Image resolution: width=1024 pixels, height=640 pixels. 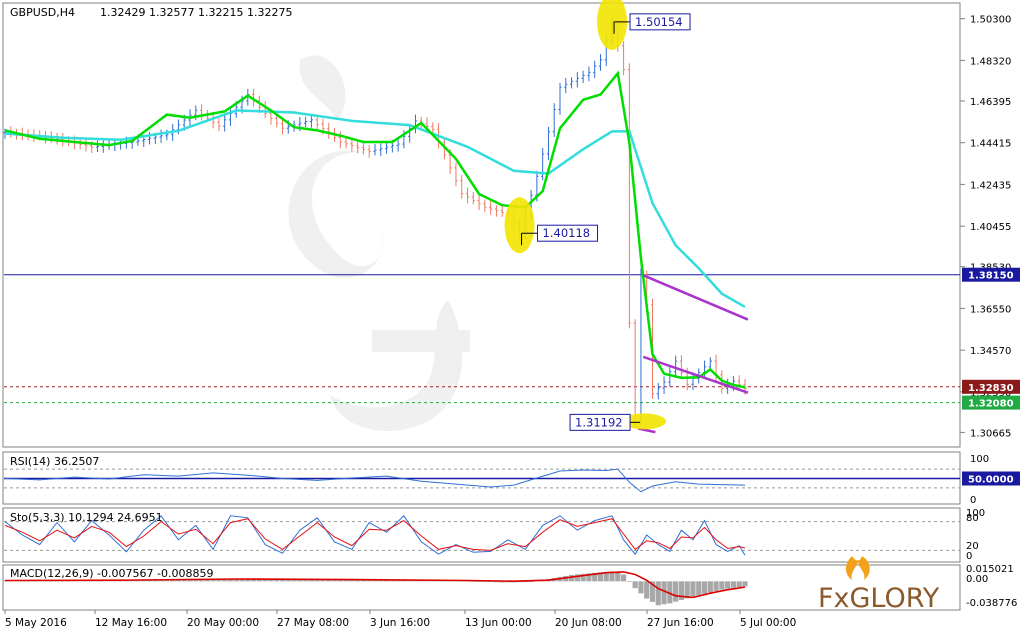 I want to click on rsi-tick-0: 0, so click(x=973, y=500).